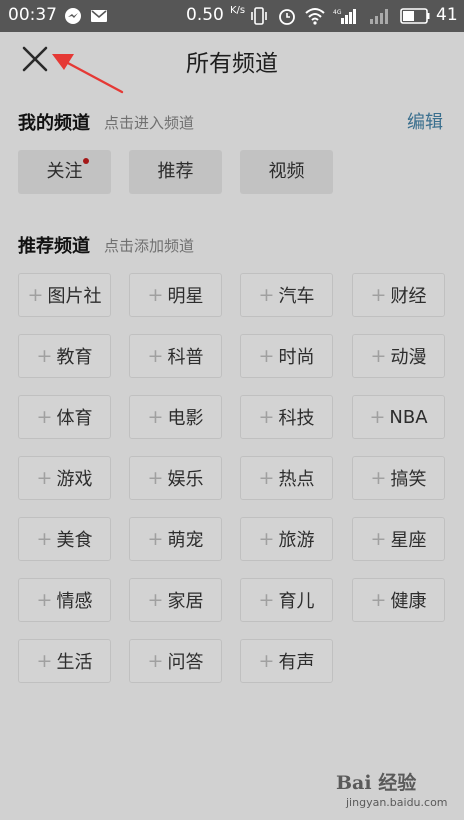 This screenshot has height=820, width=464. What do you see at coordinates (74, 418) in the screenshot?
I see `channel-label: 体育` at bounding box center [74, 418].